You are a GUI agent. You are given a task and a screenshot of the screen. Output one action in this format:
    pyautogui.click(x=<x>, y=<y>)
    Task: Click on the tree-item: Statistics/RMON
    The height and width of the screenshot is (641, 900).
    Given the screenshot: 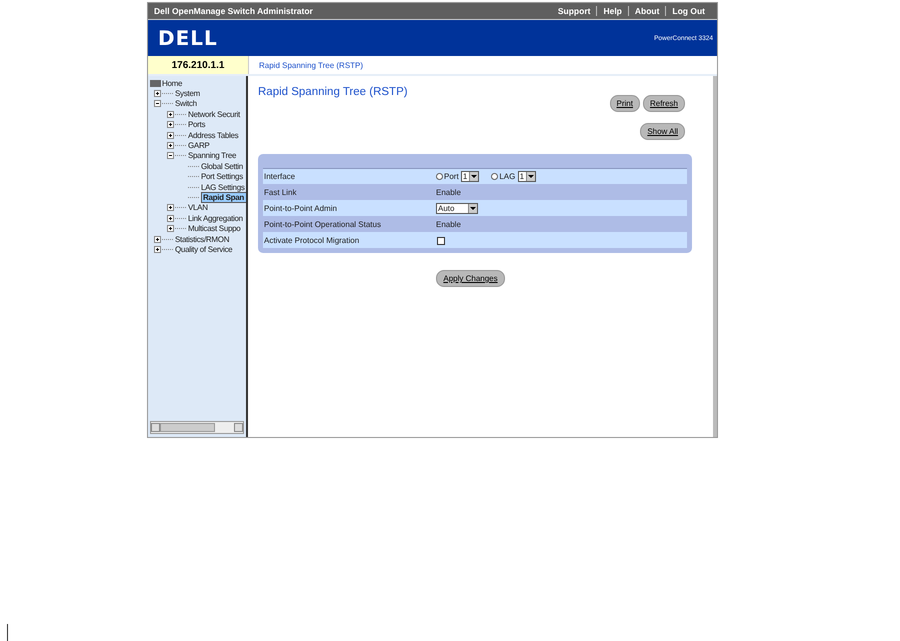 What is the action you would take?
    pyautogui.click(x=202, y=239)
    